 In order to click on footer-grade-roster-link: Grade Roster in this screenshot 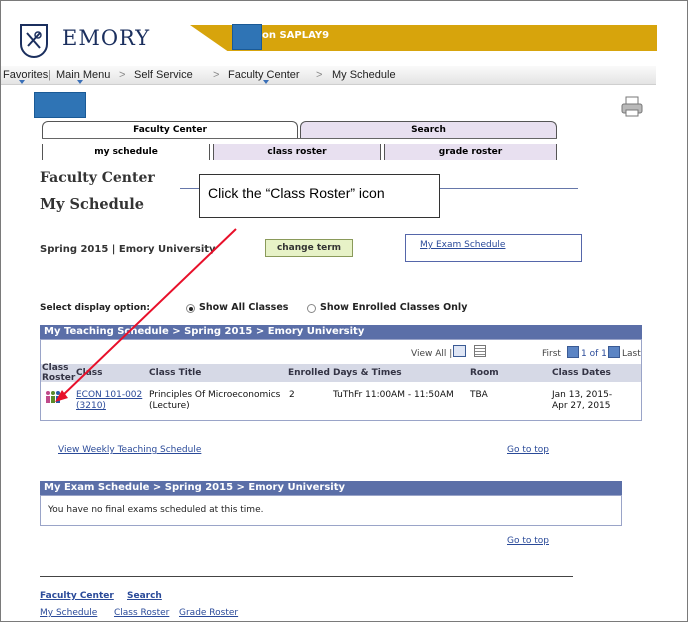, I will do `click(208, 613)`.